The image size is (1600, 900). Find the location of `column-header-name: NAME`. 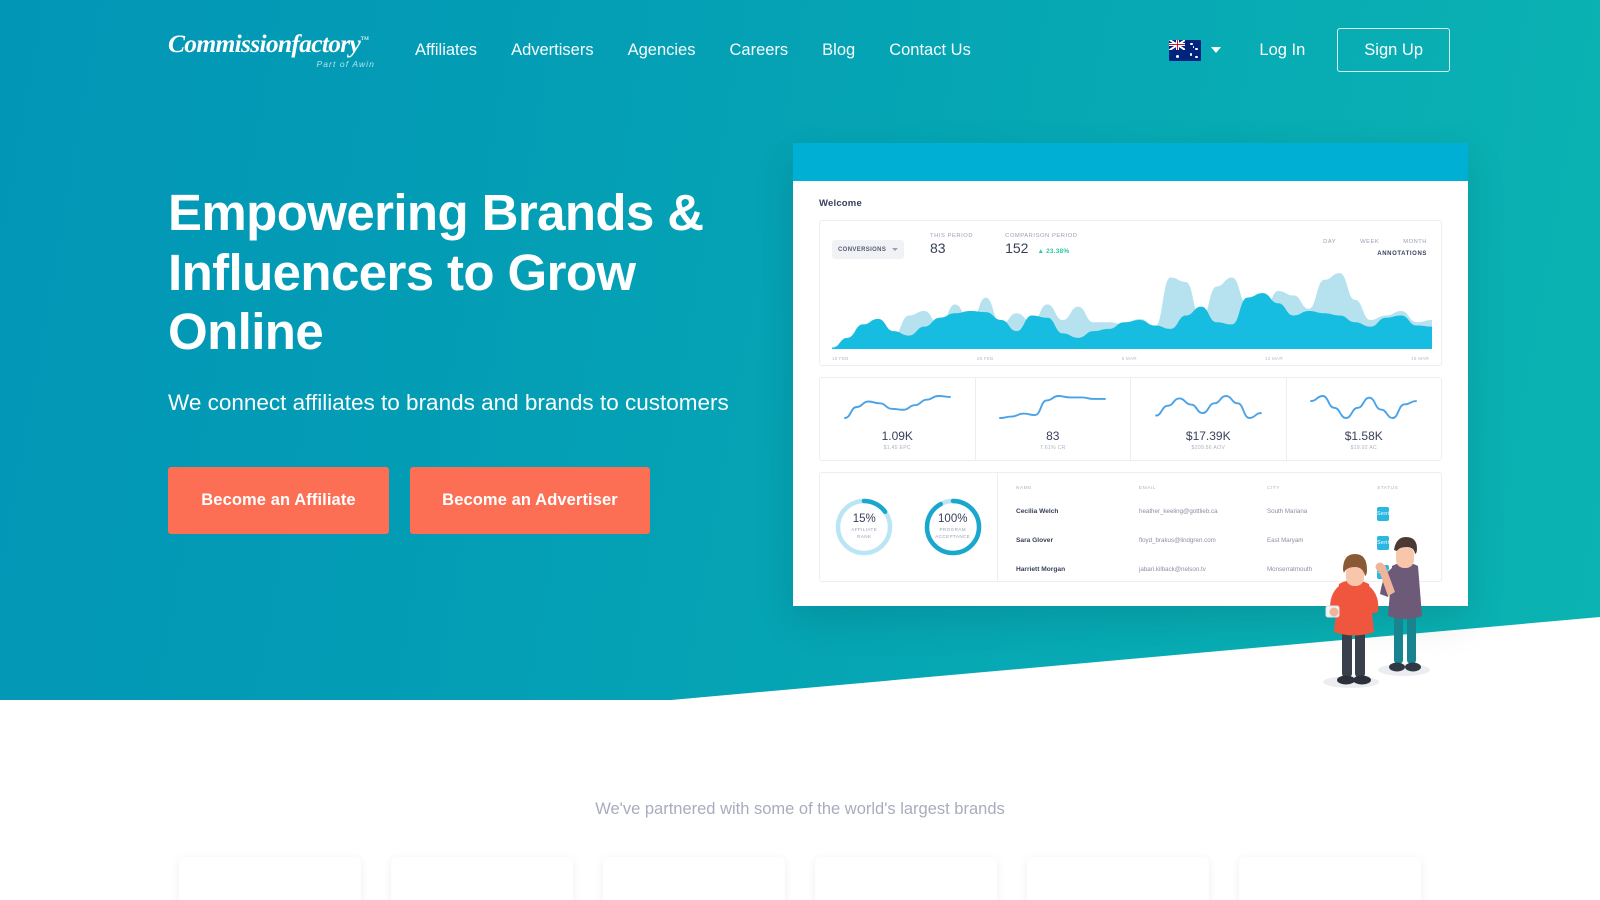

column-header-name: NAME is located at coordinates (1024, 488).